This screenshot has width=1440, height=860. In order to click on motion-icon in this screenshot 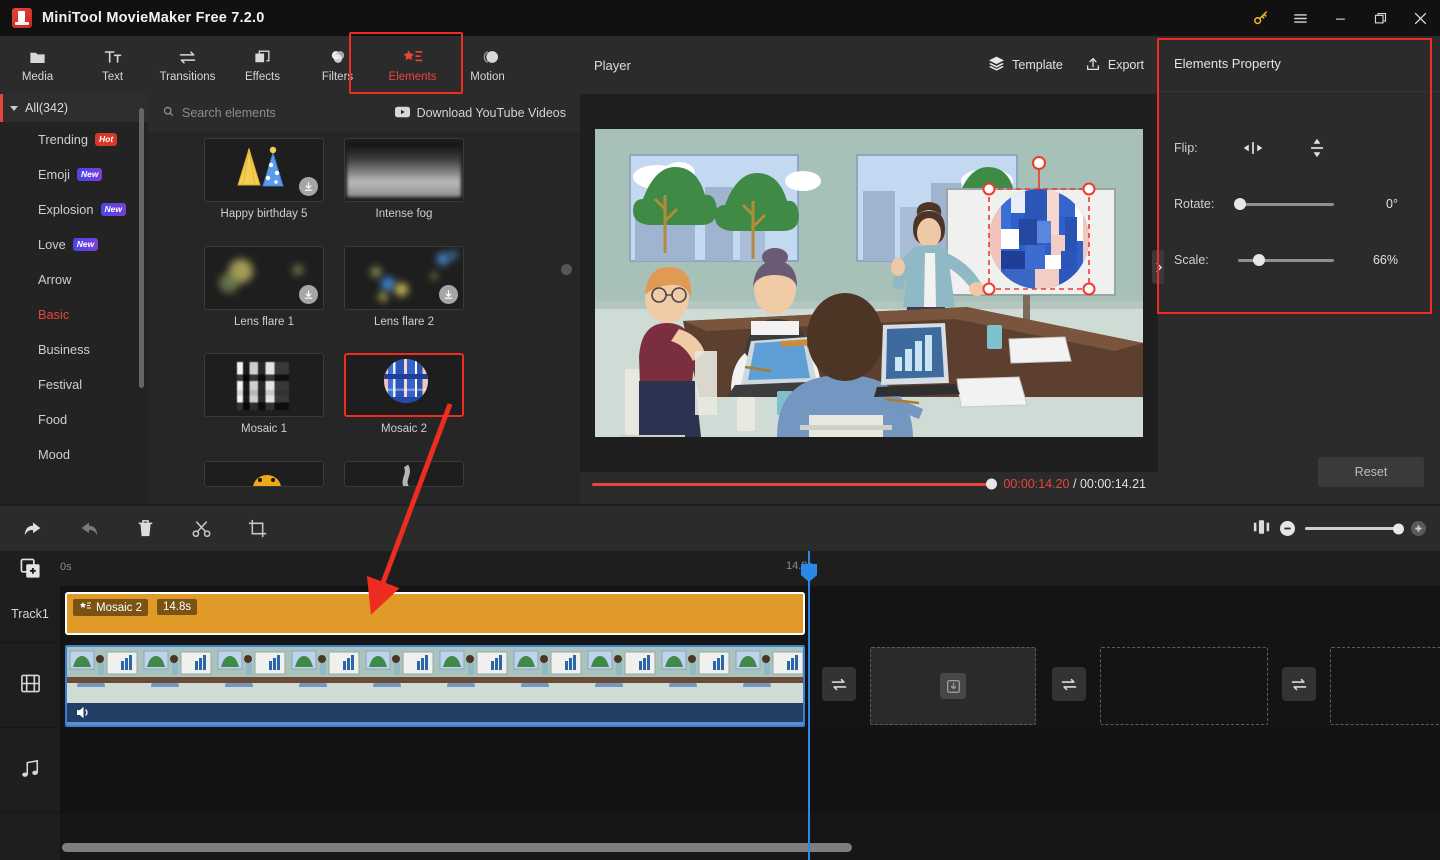, I will do `click(488, 57)`.